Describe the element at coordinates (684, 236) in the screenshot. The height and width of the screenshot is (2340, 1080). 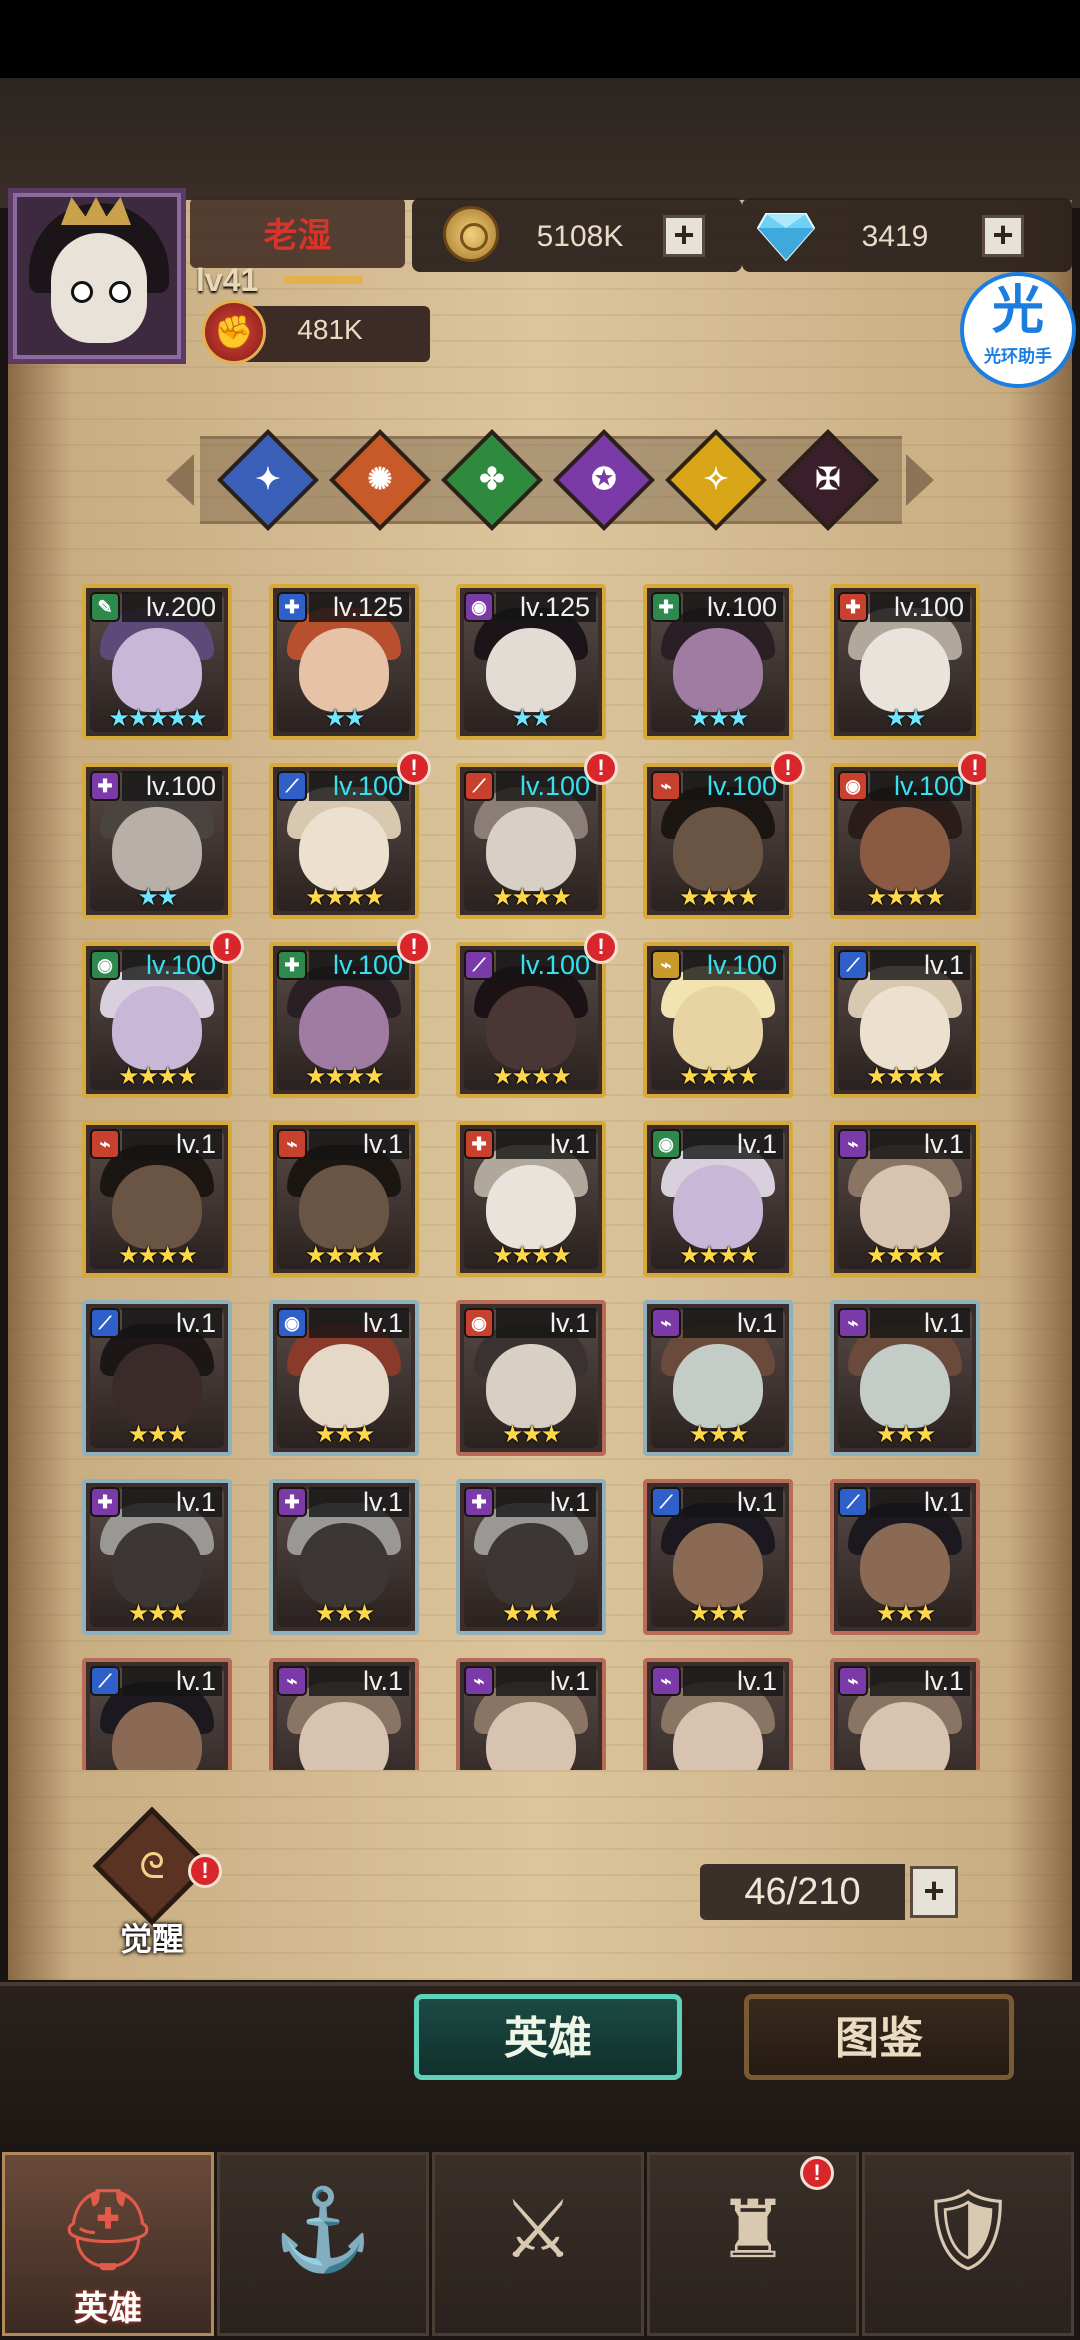
I see `add-gold-button: +` at that location.